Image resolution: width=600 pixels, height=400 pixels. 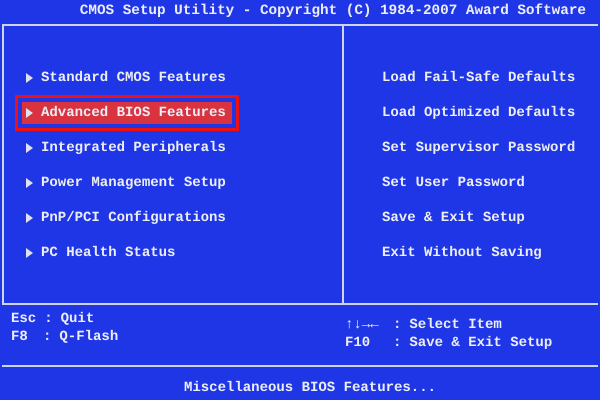 What do you see at coordinates (455, 325) in the screenshot?
I see `key-action: Select Item` at bounding box center [455, 325].